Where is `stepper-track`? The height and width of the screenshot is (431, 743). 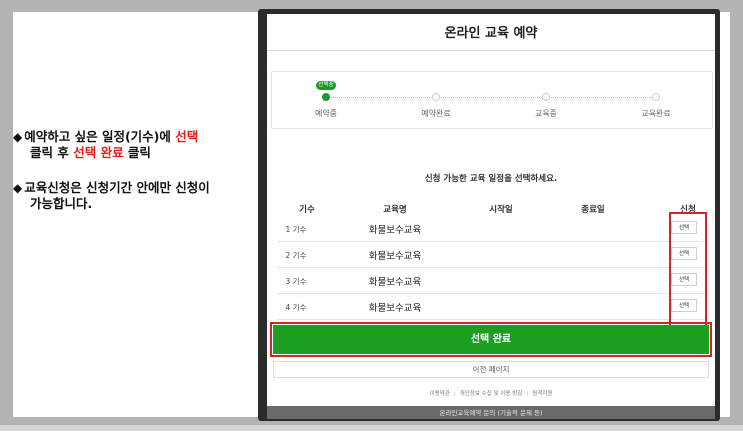 stepper-track is located at coordinates (491, 97).